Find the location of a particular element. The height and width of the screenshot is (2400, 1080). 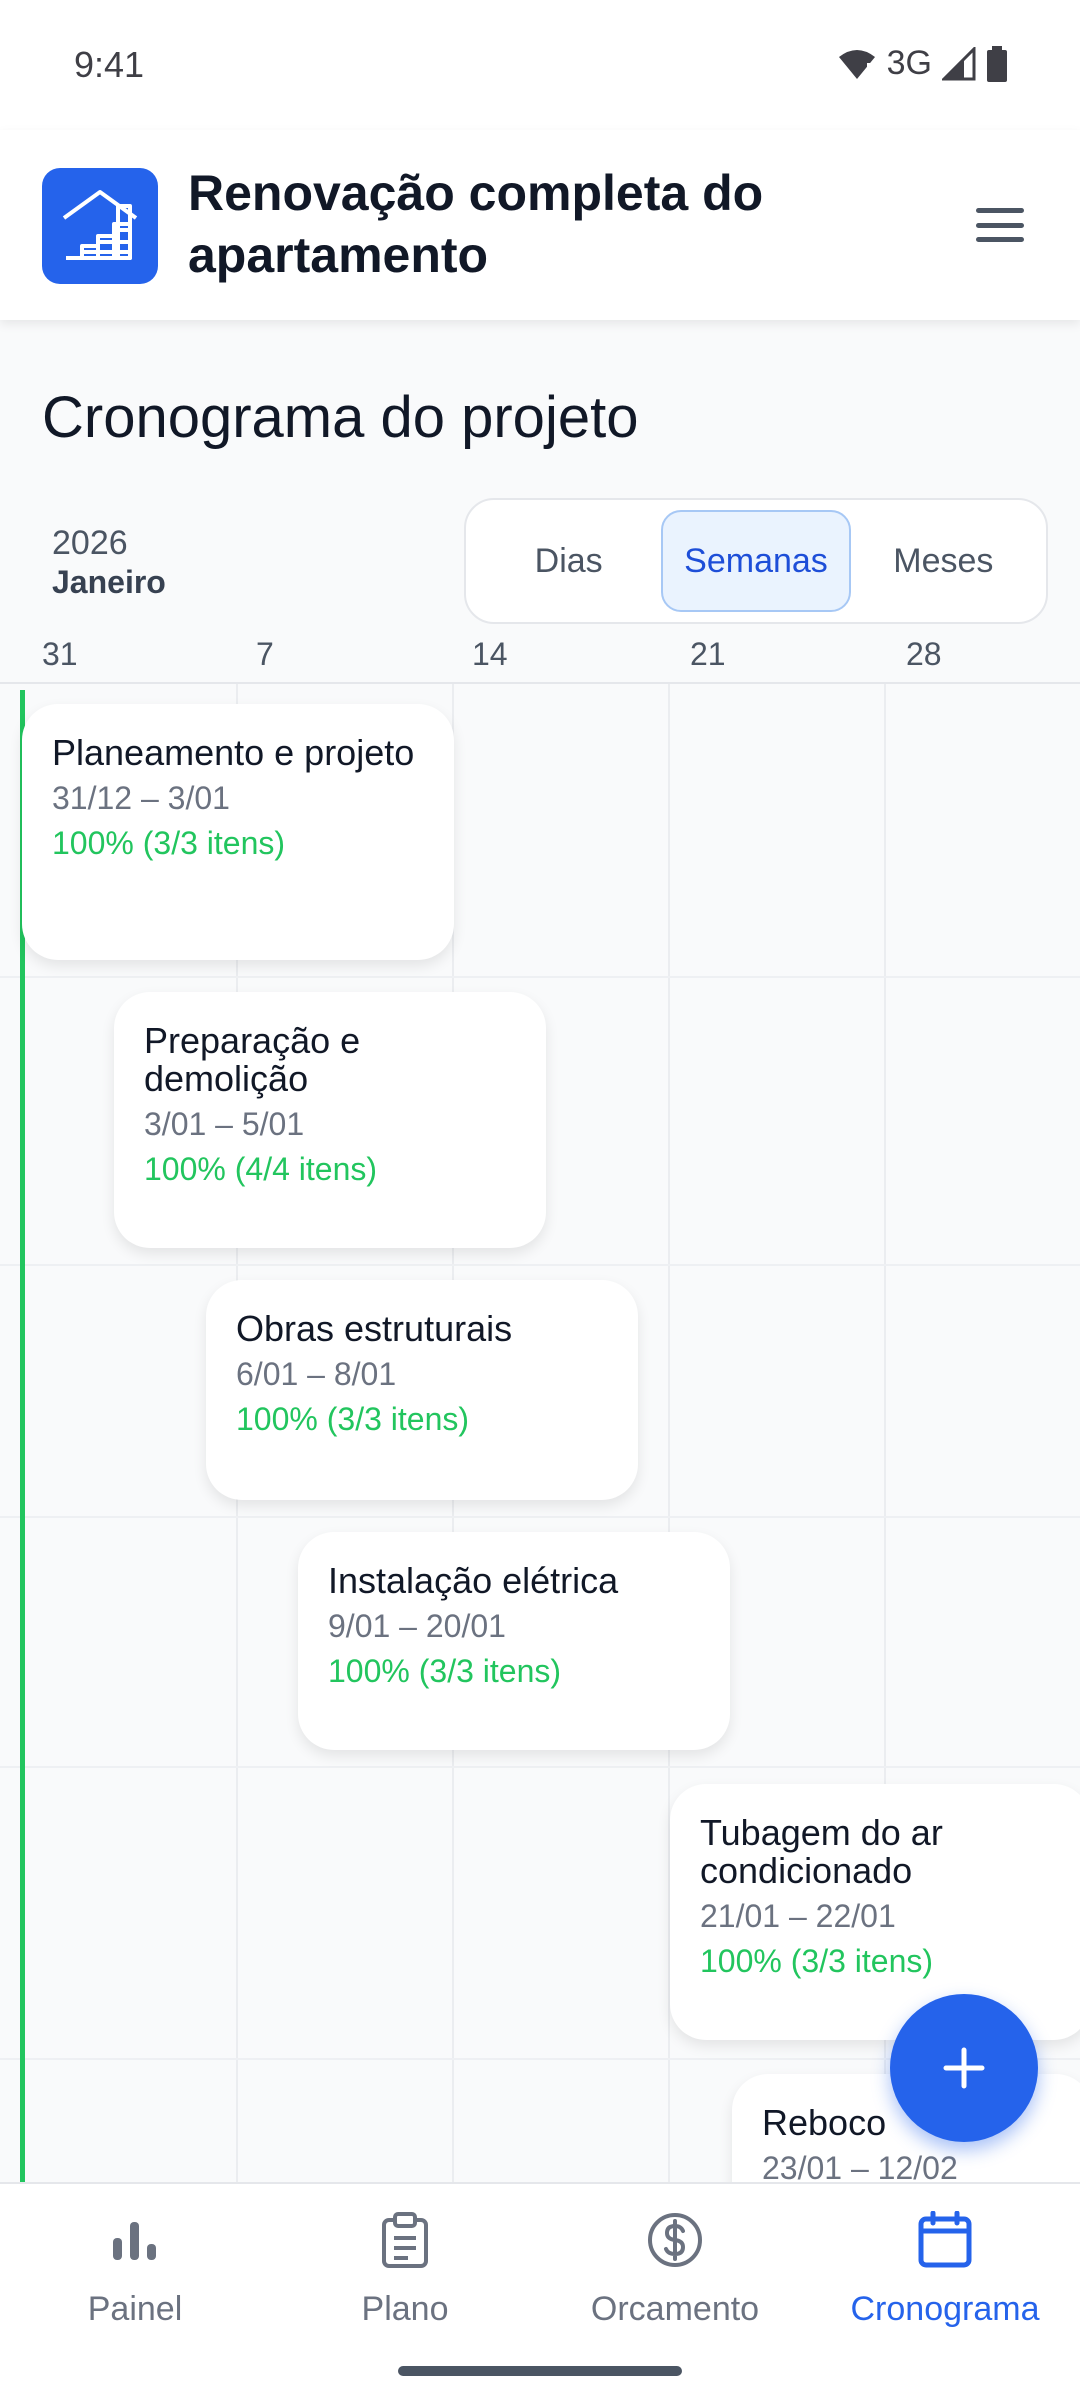

view-toggle: Dias Semanas Meses is located at coordinates (756, 561).